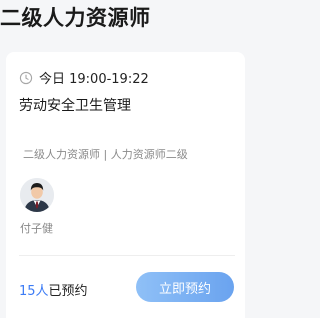 This screenshot has width=320, height=318. What do you see at coordinates (75, 18) in the screenshot?
I see `page-title: 二级人力资源师` at bounding box center [75, 18].